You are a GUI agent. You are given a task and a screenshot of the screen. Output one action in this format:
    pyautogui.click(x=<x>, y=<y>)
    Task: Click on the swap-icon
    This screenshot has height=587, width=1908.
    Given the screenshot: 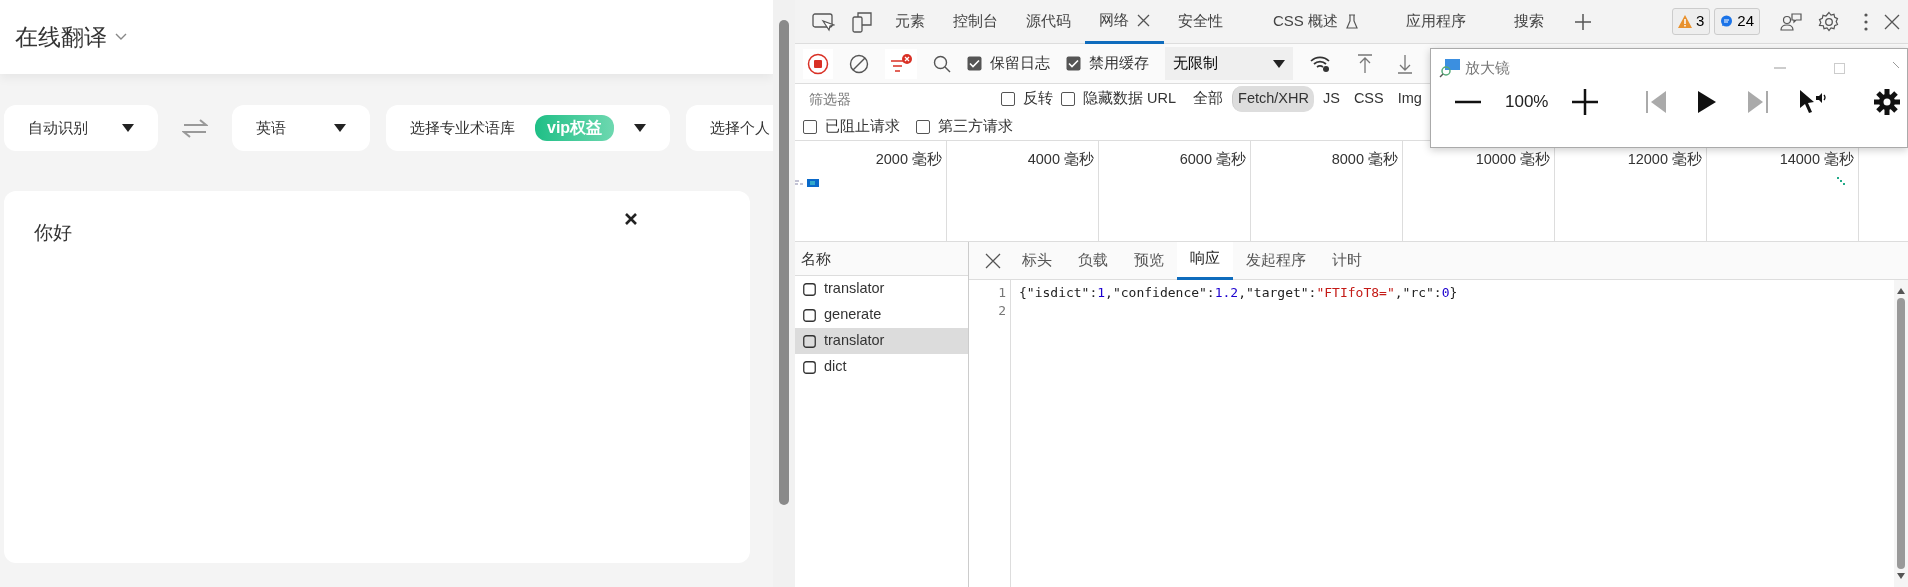 What is the action you would take?
    pyautogui.click(x=195, y=128)
    